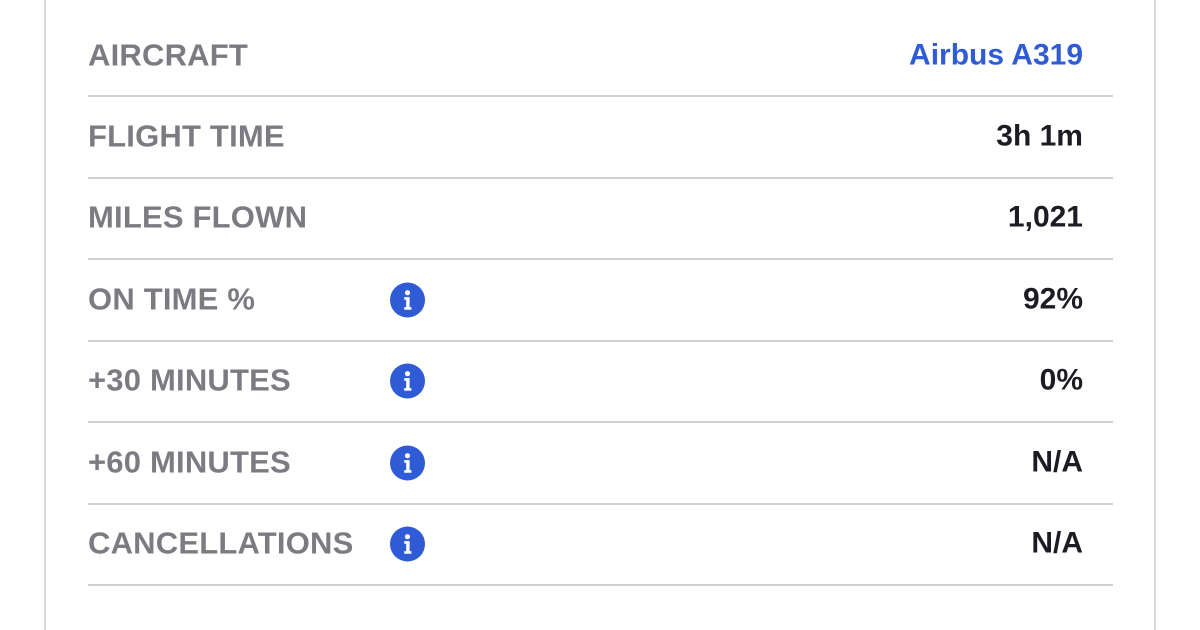 Image resolution: width=1200 pixels, height=630 pixels. I want to click on stat-label: +30 MINUTES, so click(189, 380).